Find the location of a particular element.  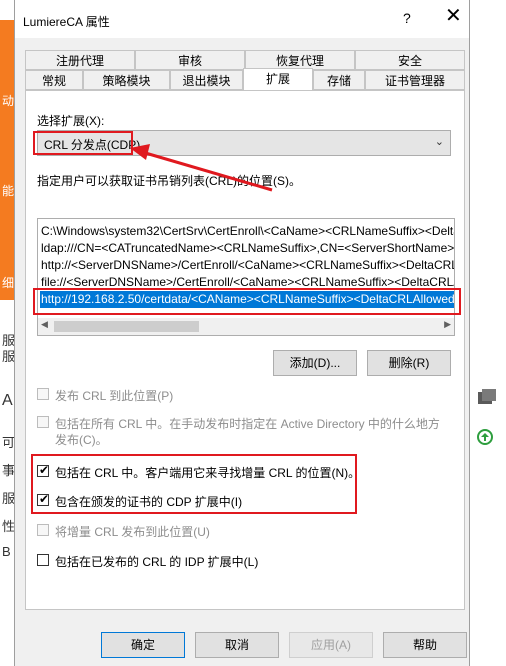

tab-security: 安全 is located at coordinates (410, 60).